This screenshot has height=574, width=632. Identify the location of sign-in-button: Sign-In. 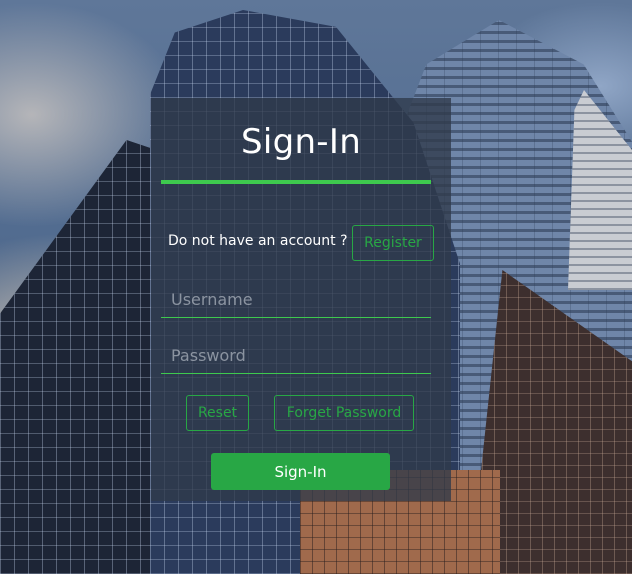
(300, 471).